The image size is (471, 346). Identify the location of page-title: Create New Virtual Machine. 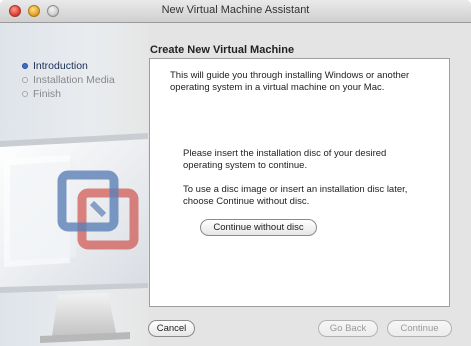
(222, 50).